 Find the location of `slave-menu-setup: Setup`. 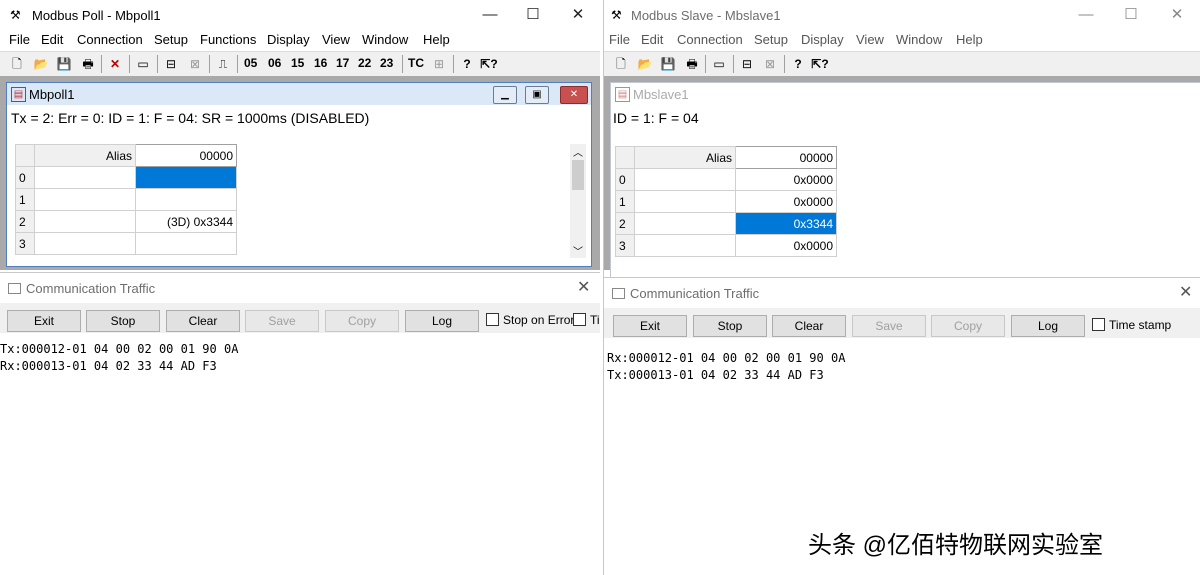

slave-menu-setup: Setup is located at coordinates (771, 39).